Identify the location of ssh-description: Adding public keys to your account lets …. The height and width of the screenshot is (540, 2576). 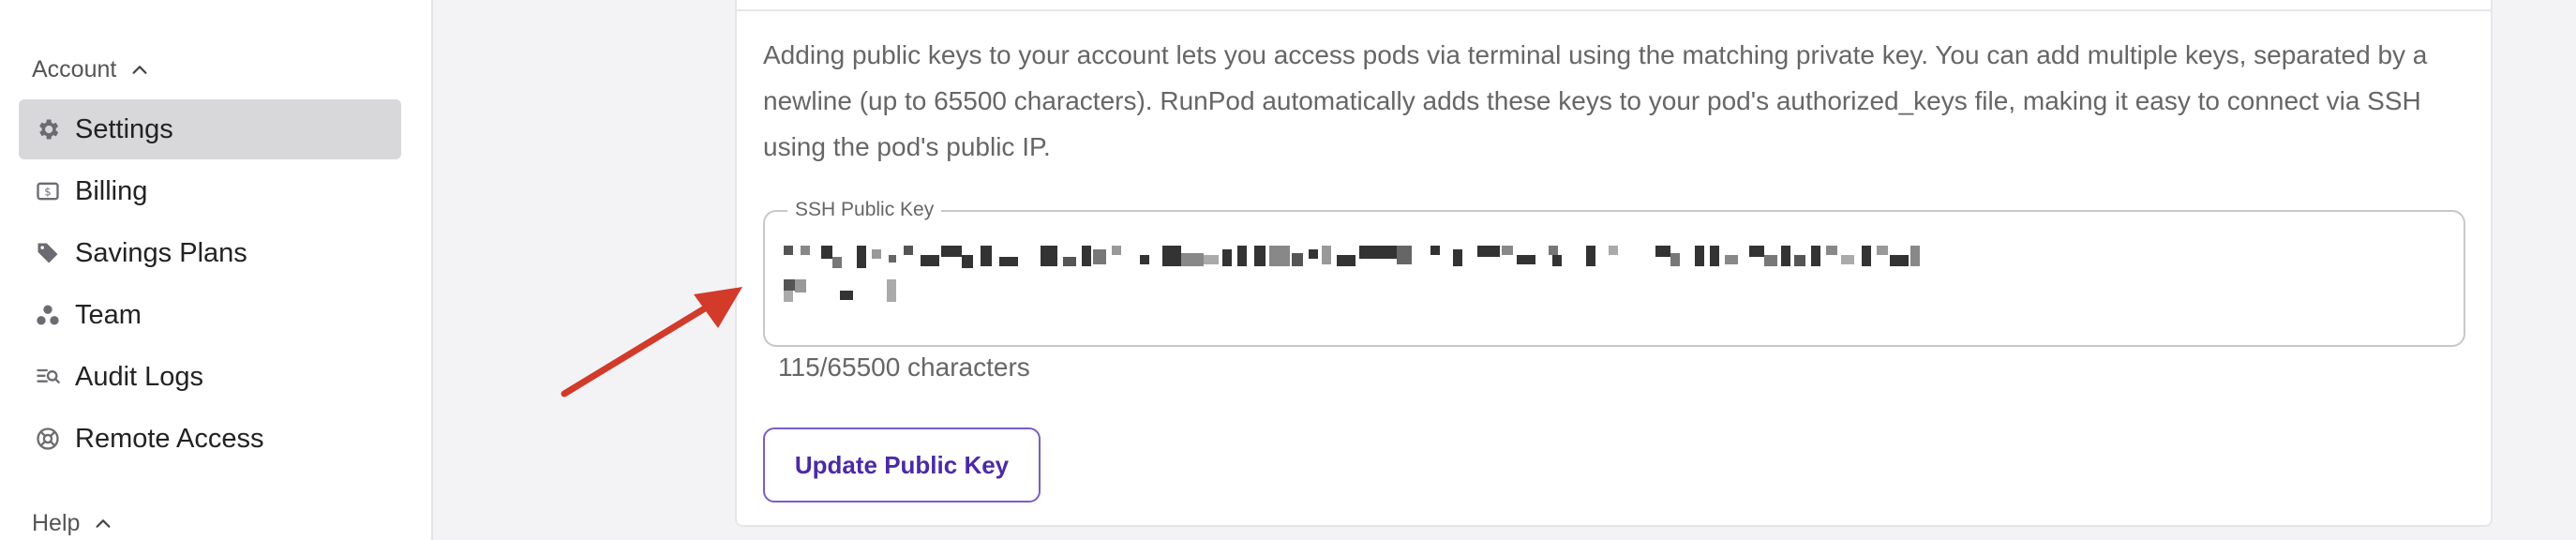
(1596, 100).